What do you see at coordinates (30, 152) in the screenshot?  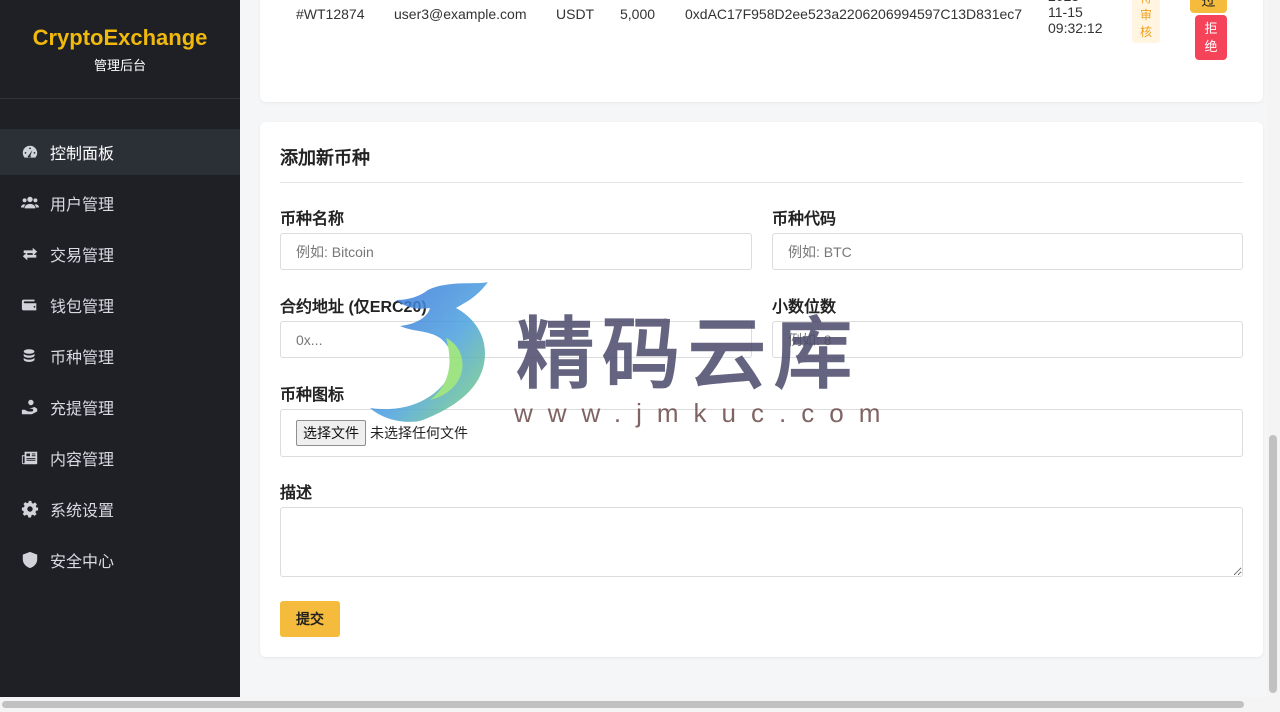 I see `dashboard-icon` at bounding box center [30, 152].